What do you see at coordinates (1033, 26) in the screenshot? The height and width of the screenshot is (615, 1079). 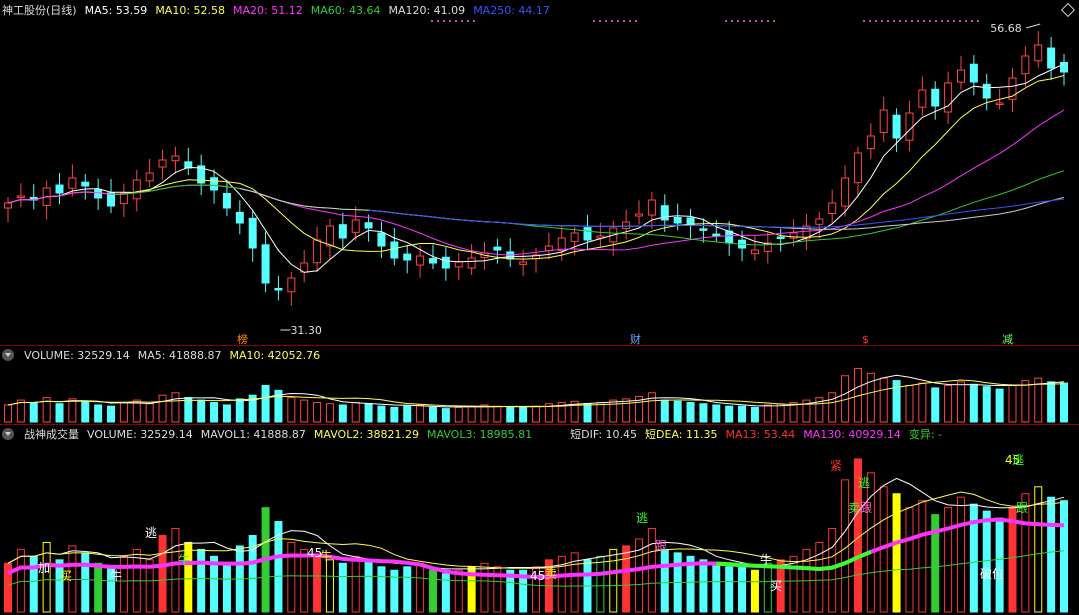 I see `high-arrow` at bounding box center [1033, 26].